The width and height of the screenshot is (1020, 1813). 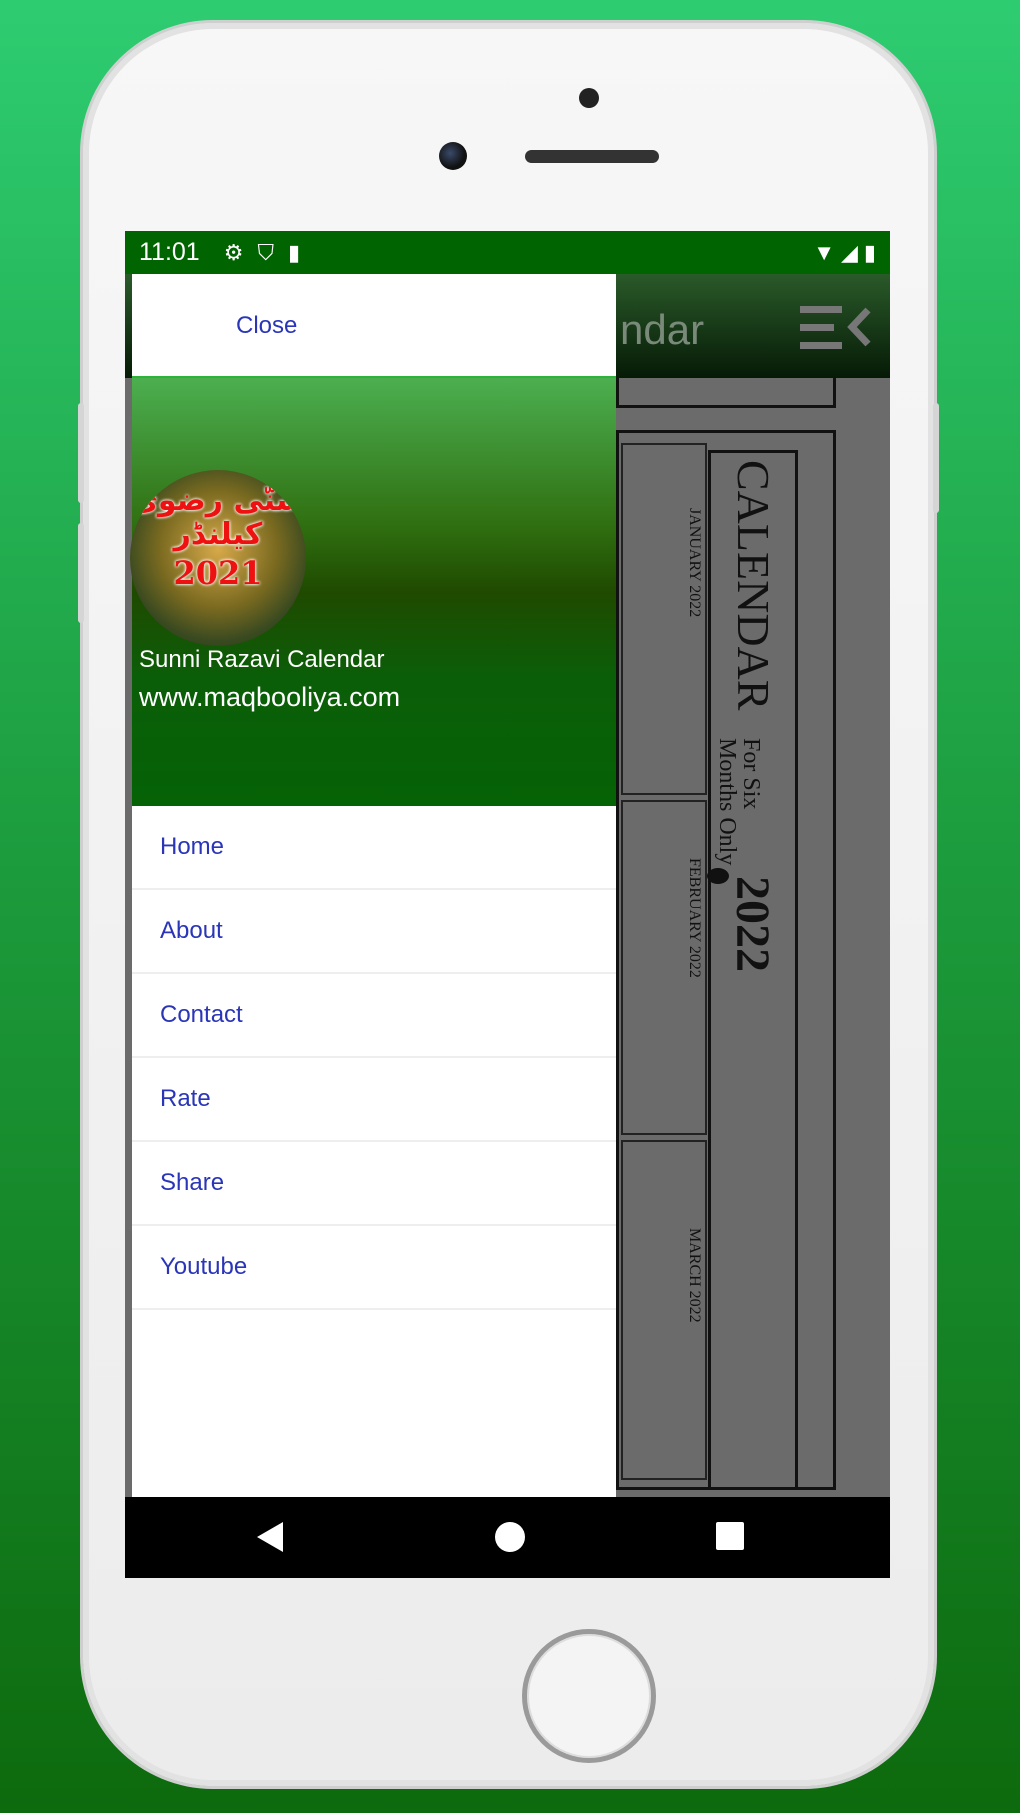 I want to click on app-title: ndar, so click(x=662, y=329).